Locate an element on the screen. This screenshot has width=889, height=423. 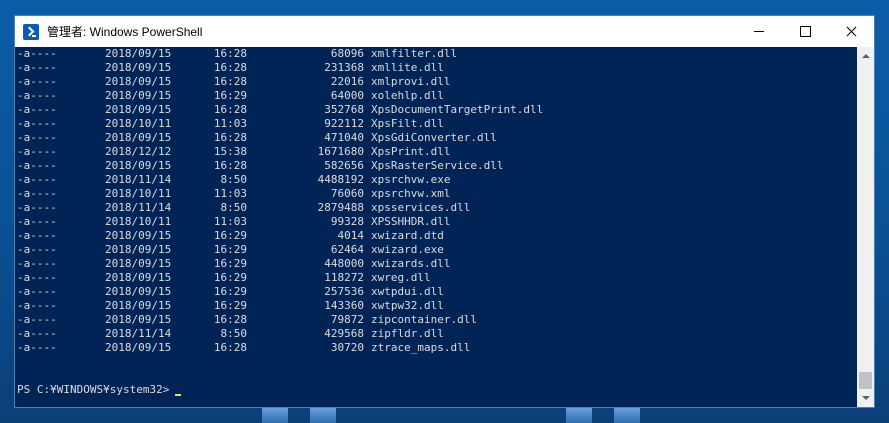
file-name: xwreg.dll is located at coordinates (401, 277).